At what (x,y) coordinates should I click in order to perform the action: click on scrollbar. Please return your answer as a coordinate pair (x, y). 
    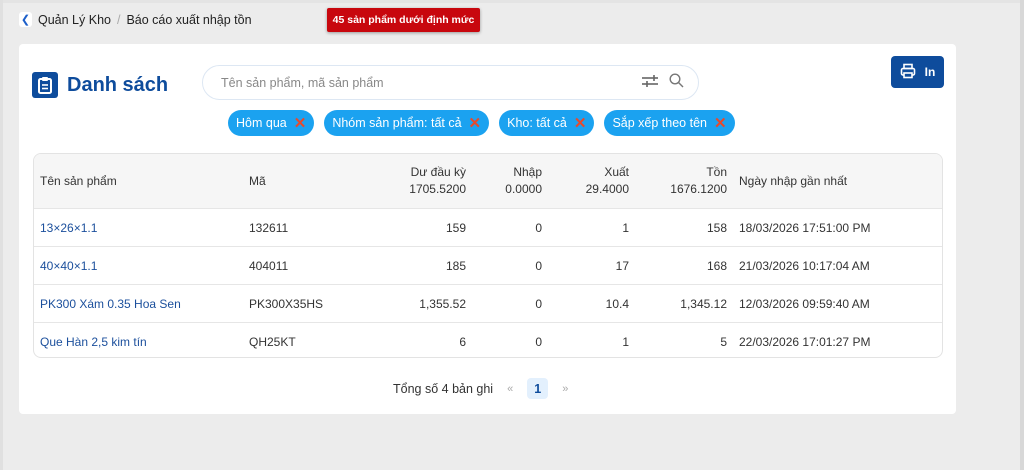
    Looking at the image, I should click on (1022, 235).